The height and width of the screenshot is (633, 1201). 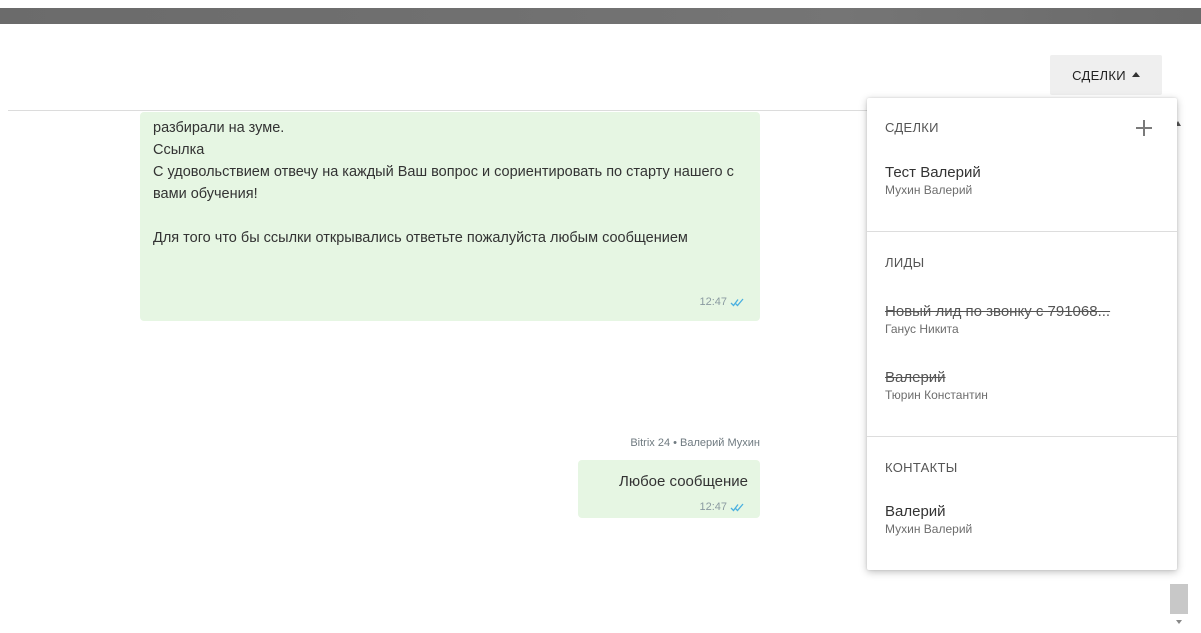 What do you see at coordinates (1179, 599) in the screenshot?
I see `scrollbar-thumb` at bounding box center [1179, 599].